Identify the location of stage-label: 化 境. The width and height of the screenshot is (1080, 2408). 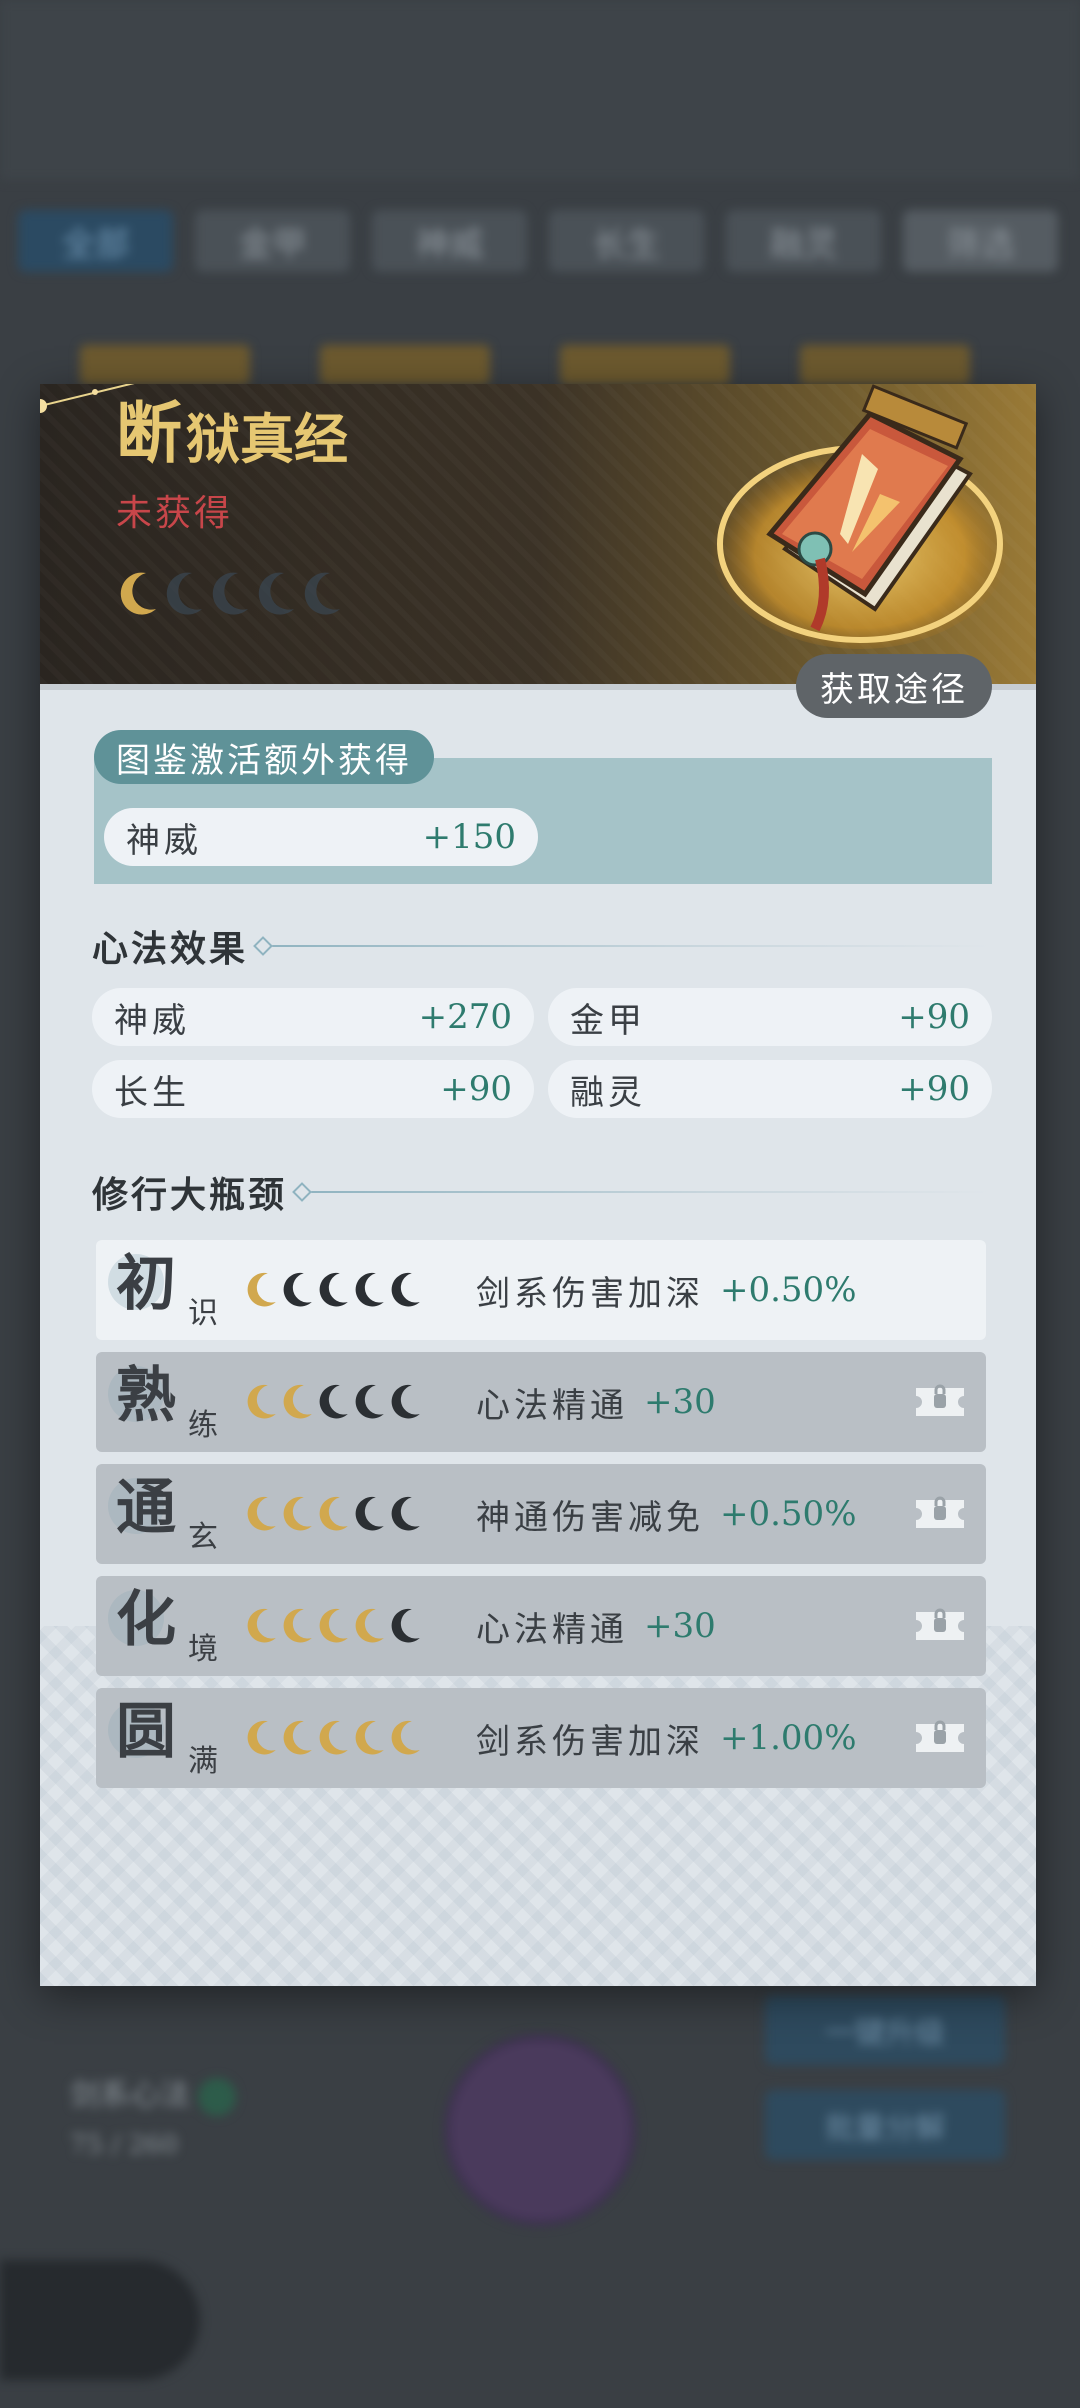
(171, 1626).